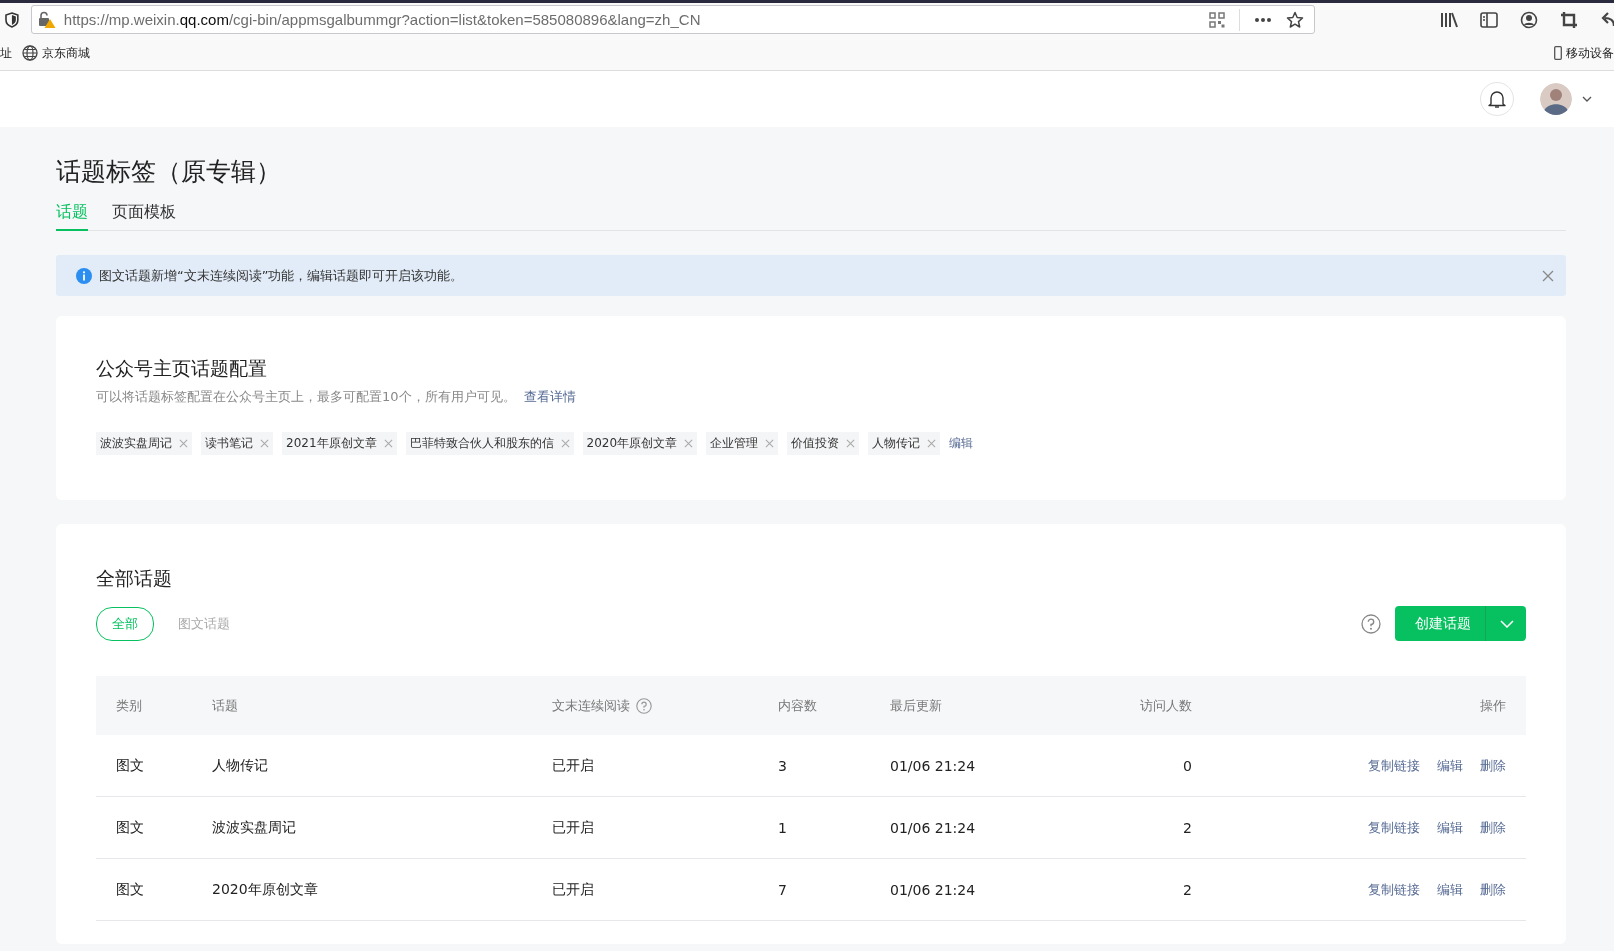  Describe the element at coordinates (265, 889) in the screenshot. I see `table-cell: 2020年原创文章` at that location.